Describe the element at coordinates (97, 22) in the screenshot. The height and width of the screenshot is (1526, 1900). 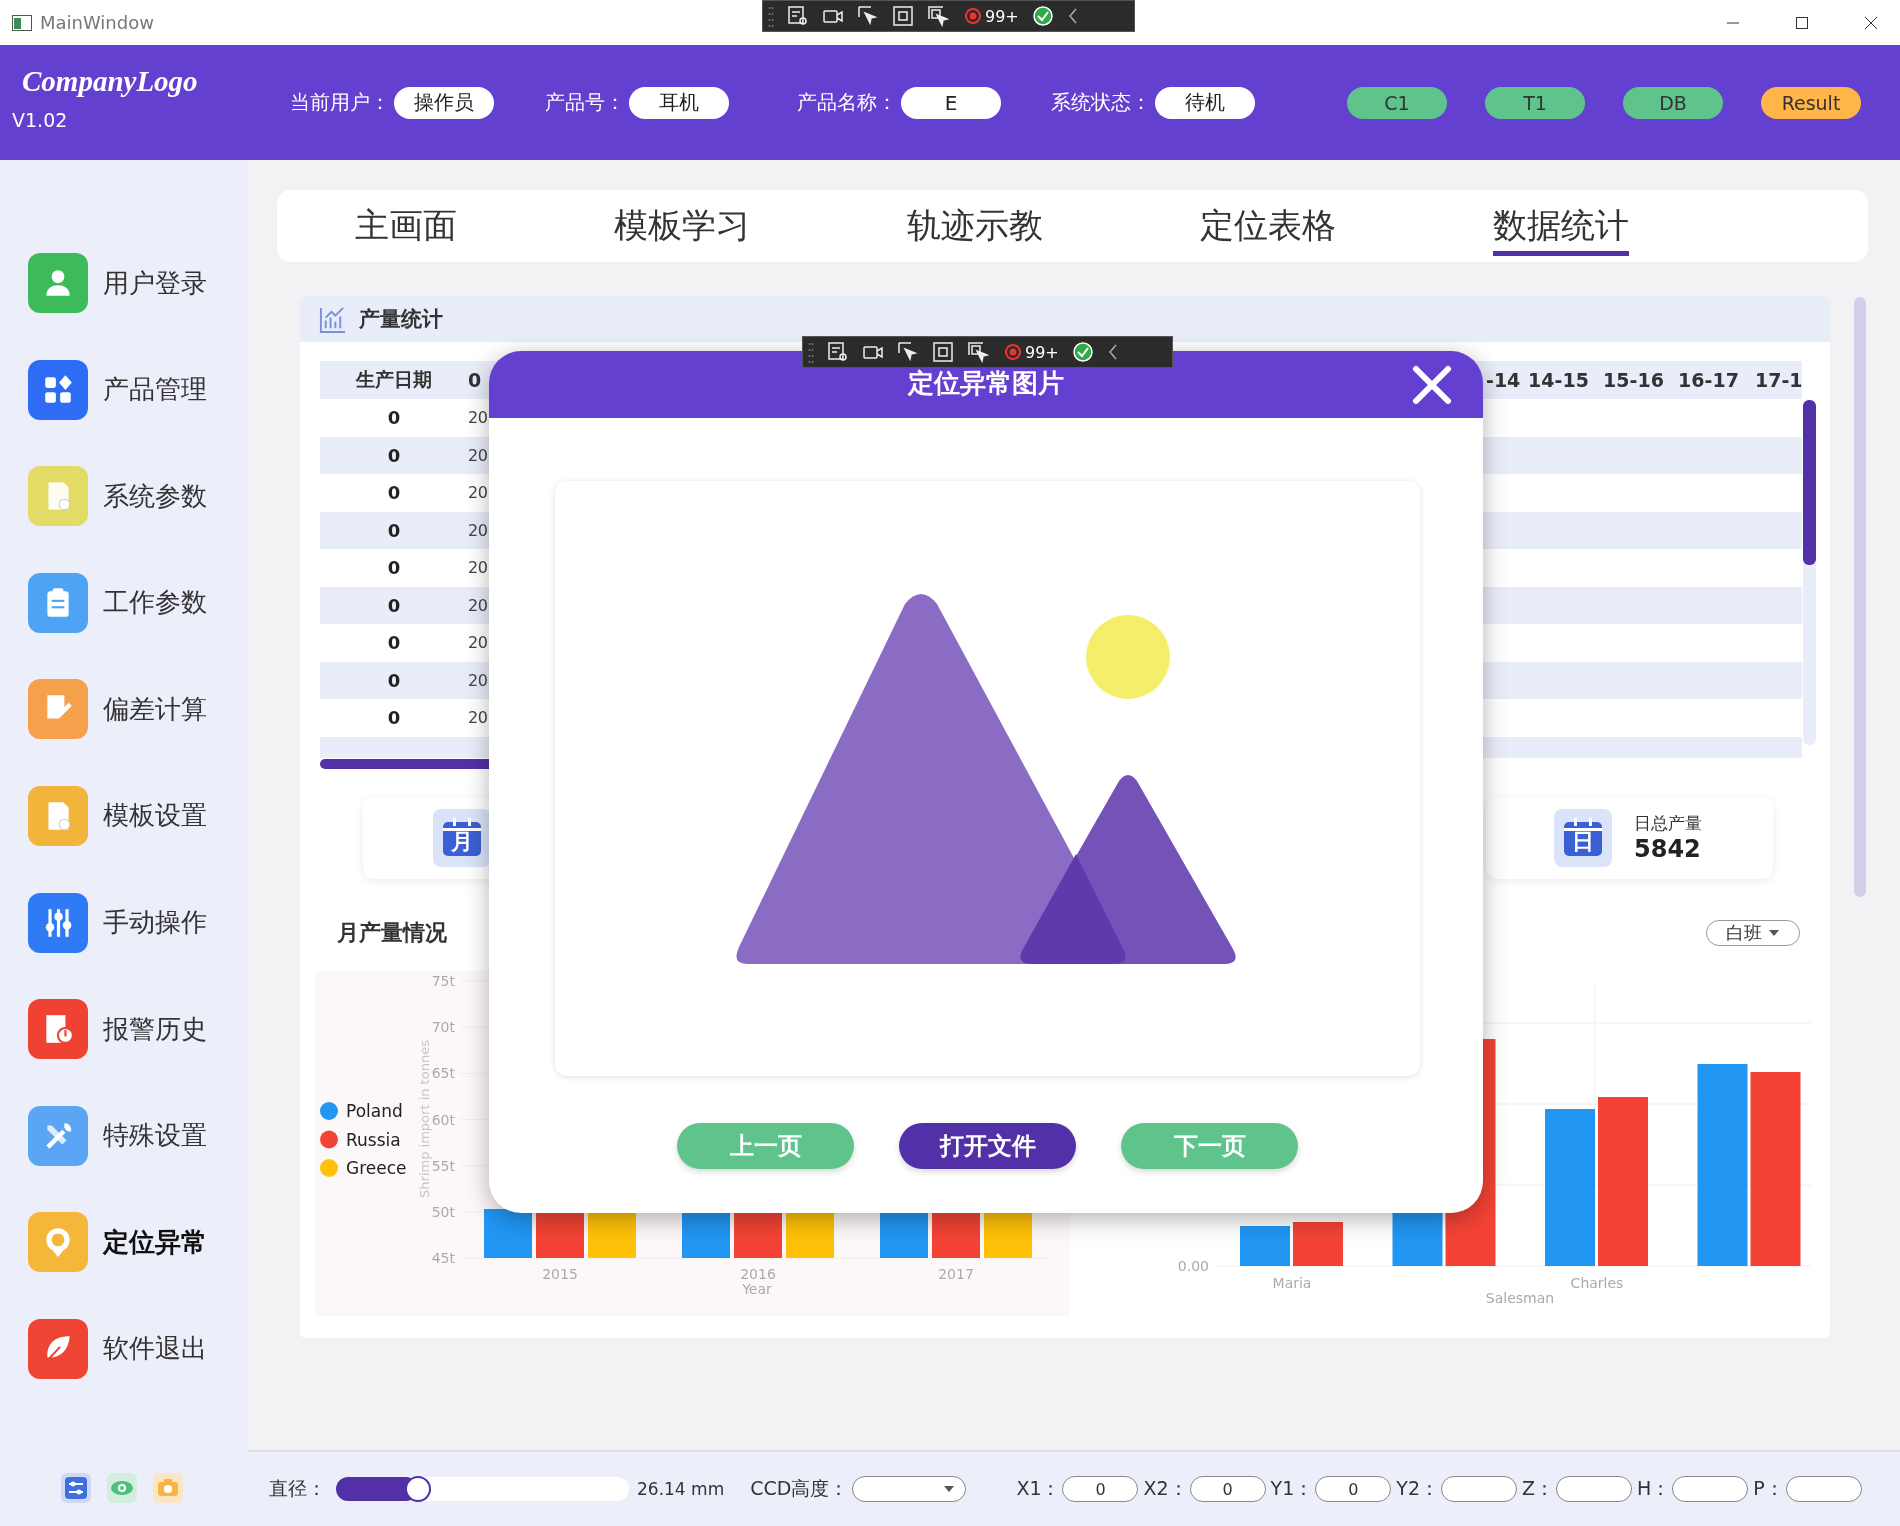
I see `window-title: MainWindow` at that location.